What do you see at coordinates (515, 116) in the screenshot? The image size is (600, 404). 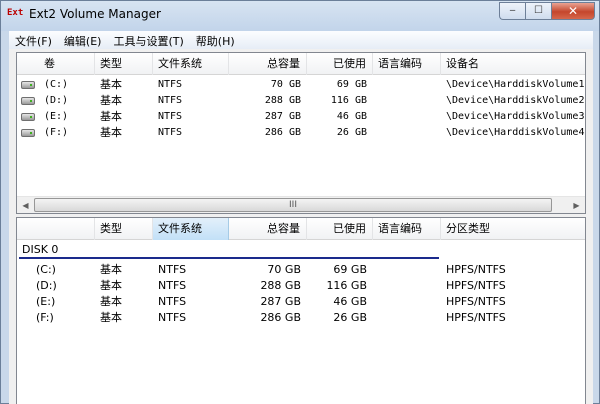 I see `cell-device: \Device\HarddiskVolume3` at bounding box center [515, 116].